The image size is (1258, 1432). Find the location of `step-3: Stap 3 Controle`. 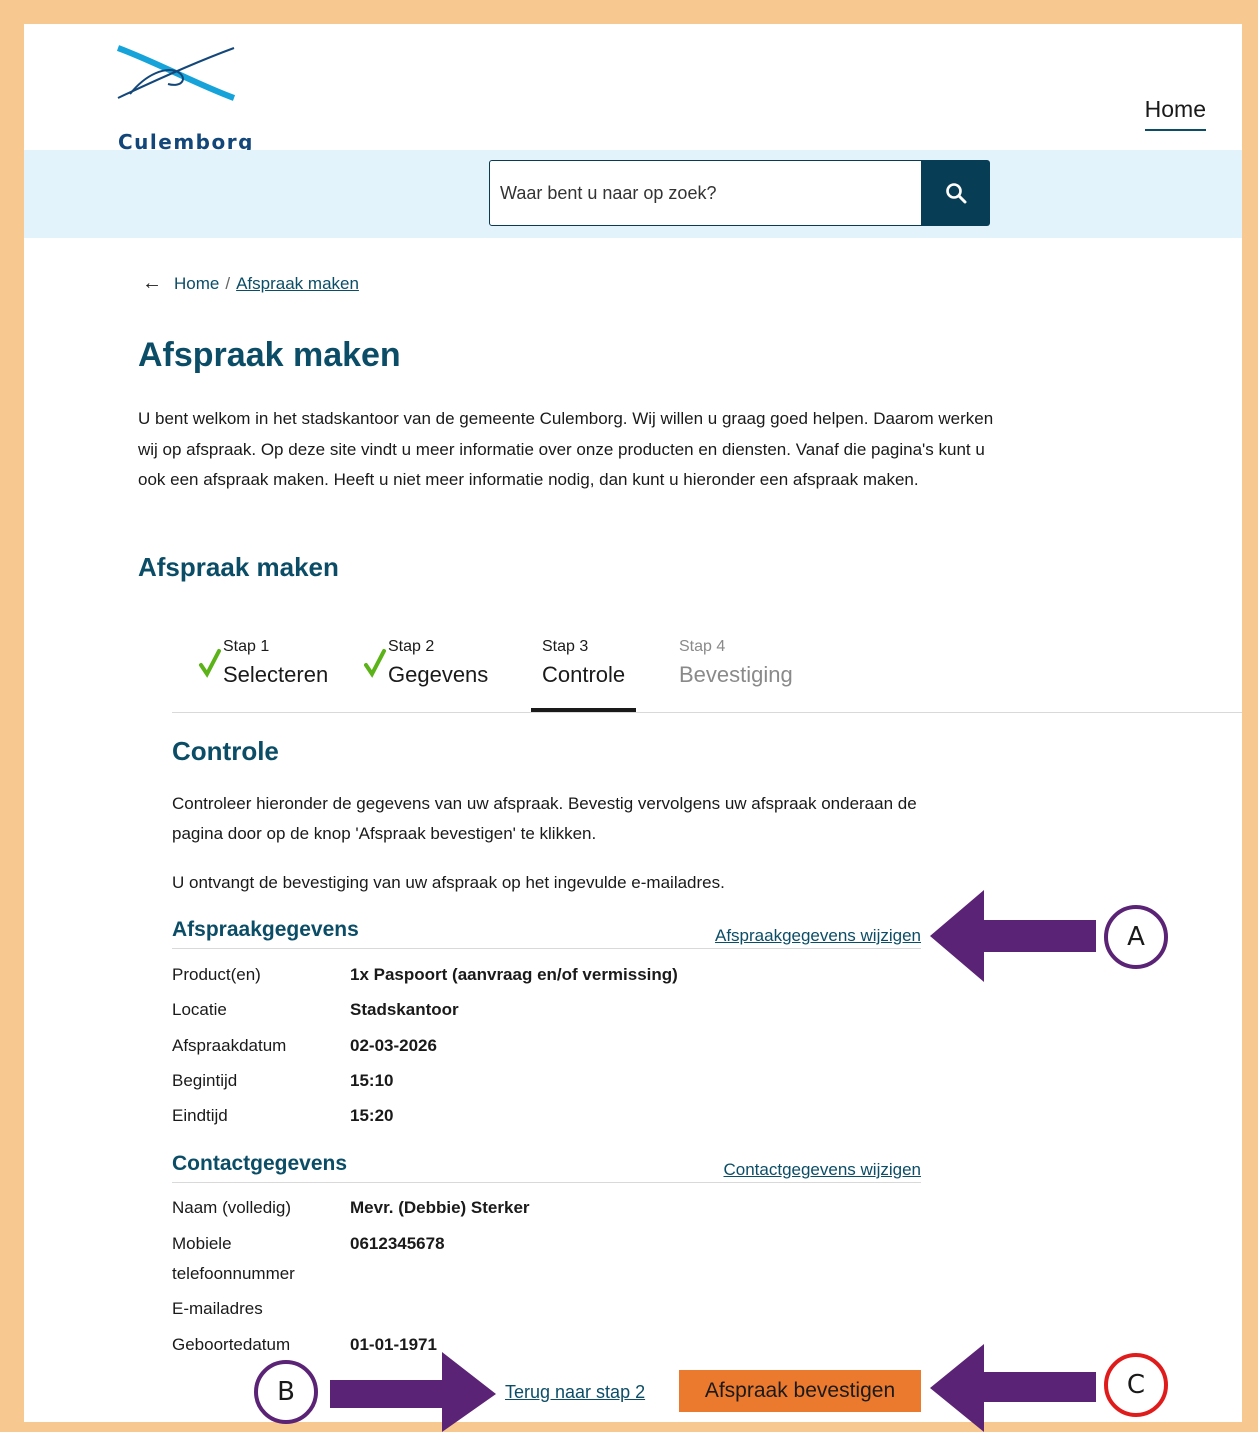

step-3: Stap 3 Controle is located at coordinates (583, 675).